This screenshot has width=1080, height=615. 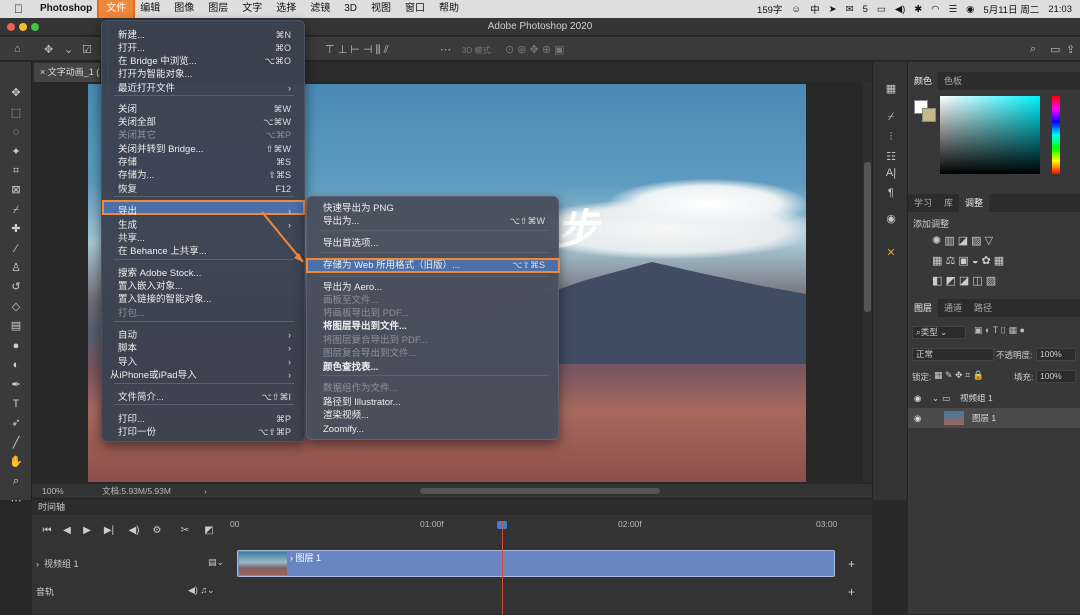 I want to click on dodge-tool-icon: ◐, so click(x=16, y=365).